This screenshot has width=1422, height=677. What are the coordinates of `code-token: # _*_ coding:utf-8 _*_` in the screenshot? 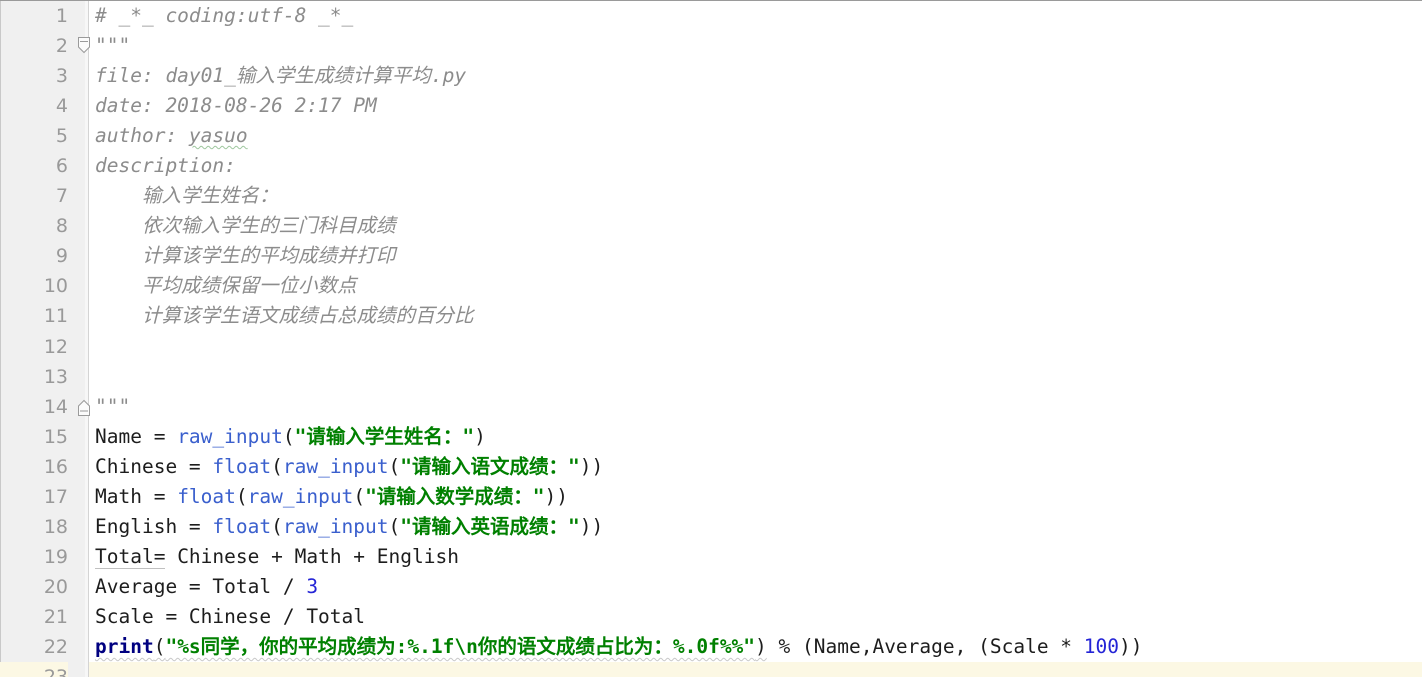 It's located at (224, 15).